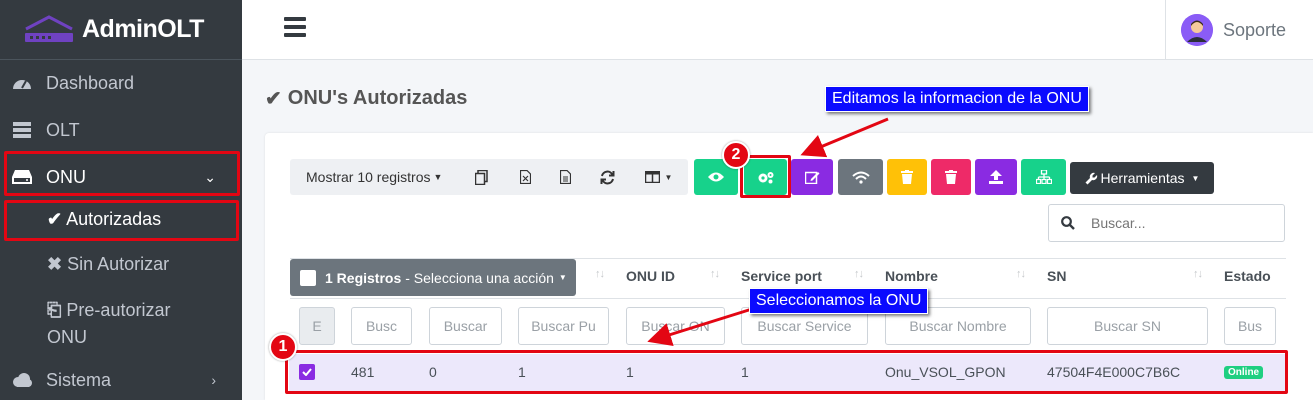  I want to click on network-button, so click(1043, 177).